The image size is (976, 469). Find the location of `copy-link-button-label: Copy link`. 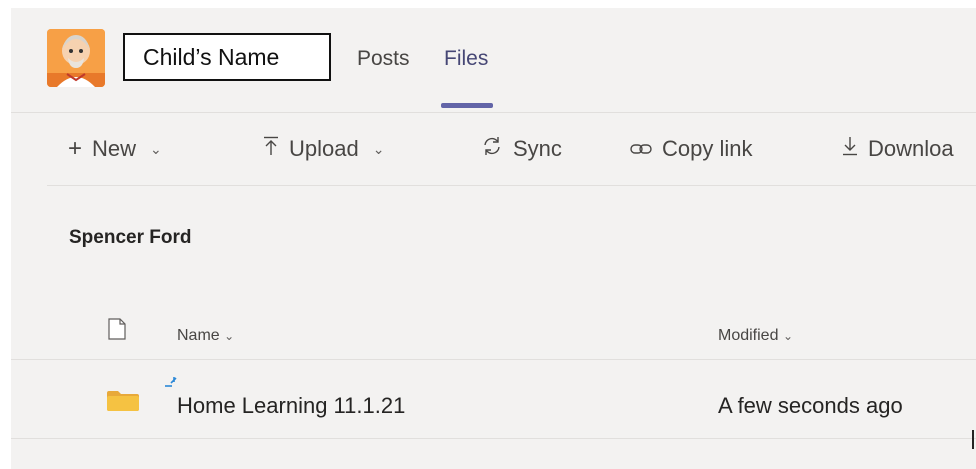

copy-link-button-label: Copy link is located at coordinates (707, 148).